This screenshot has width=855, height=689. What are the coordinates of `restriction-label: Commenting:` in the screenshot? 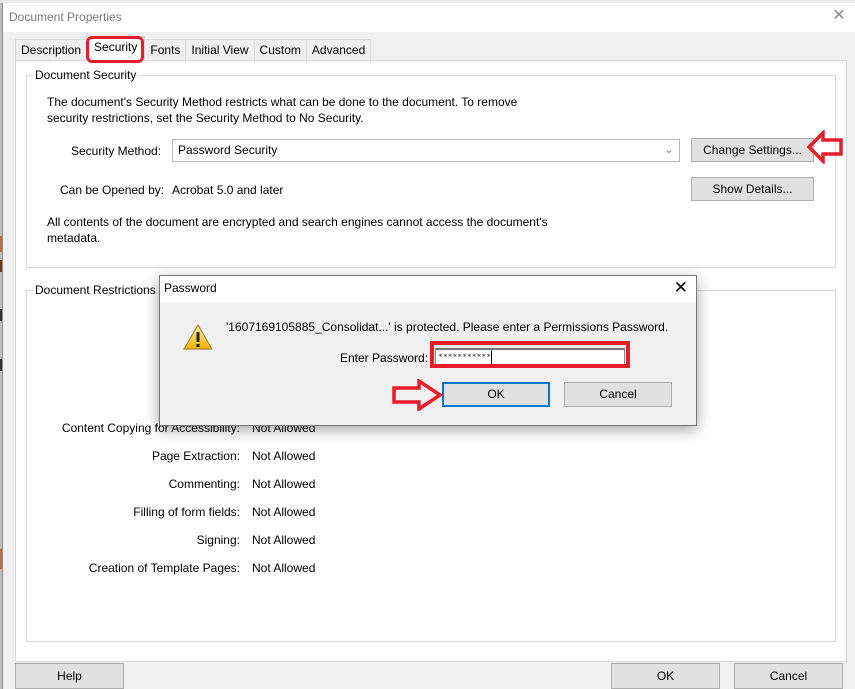 It's located at (204, 484).